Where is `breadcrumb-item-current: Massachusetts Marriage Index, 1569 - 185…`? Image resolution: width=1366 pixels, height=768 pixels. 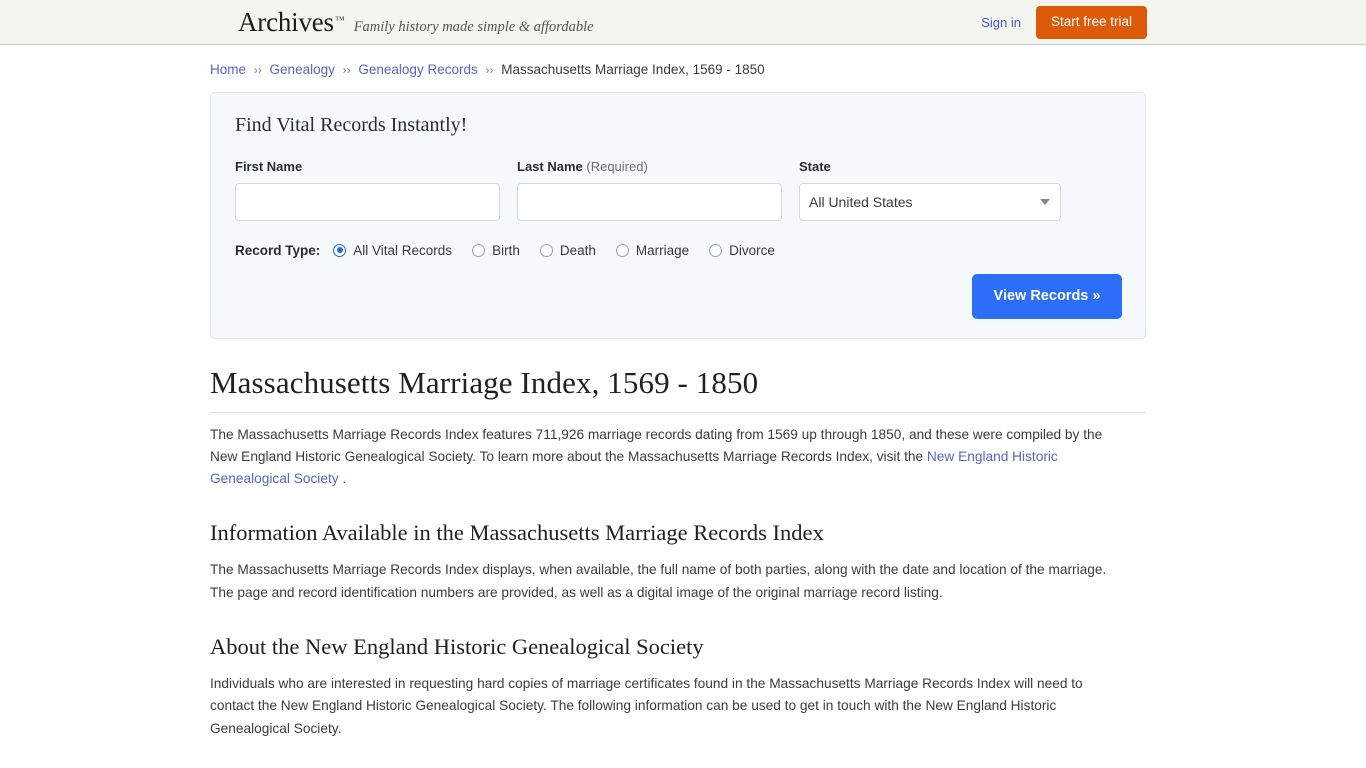 breadcrumb-item-current: Massachusetts Marriage Index, 1569 - 185… is located at coordinates (633, 69).